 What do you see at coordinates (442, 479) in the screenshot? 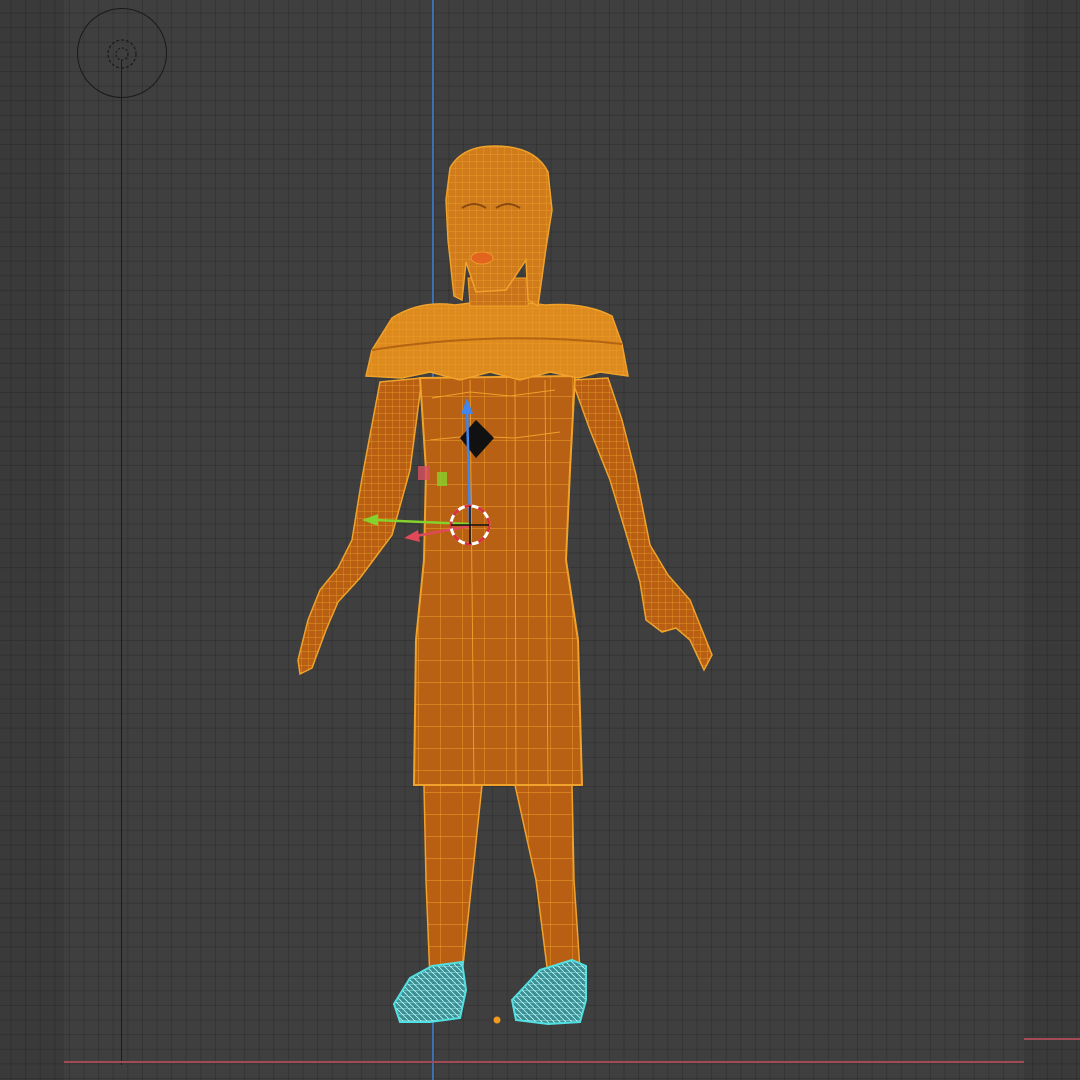
I see `gizmo-xz-plane-handle` at bounding box center [442, 479].